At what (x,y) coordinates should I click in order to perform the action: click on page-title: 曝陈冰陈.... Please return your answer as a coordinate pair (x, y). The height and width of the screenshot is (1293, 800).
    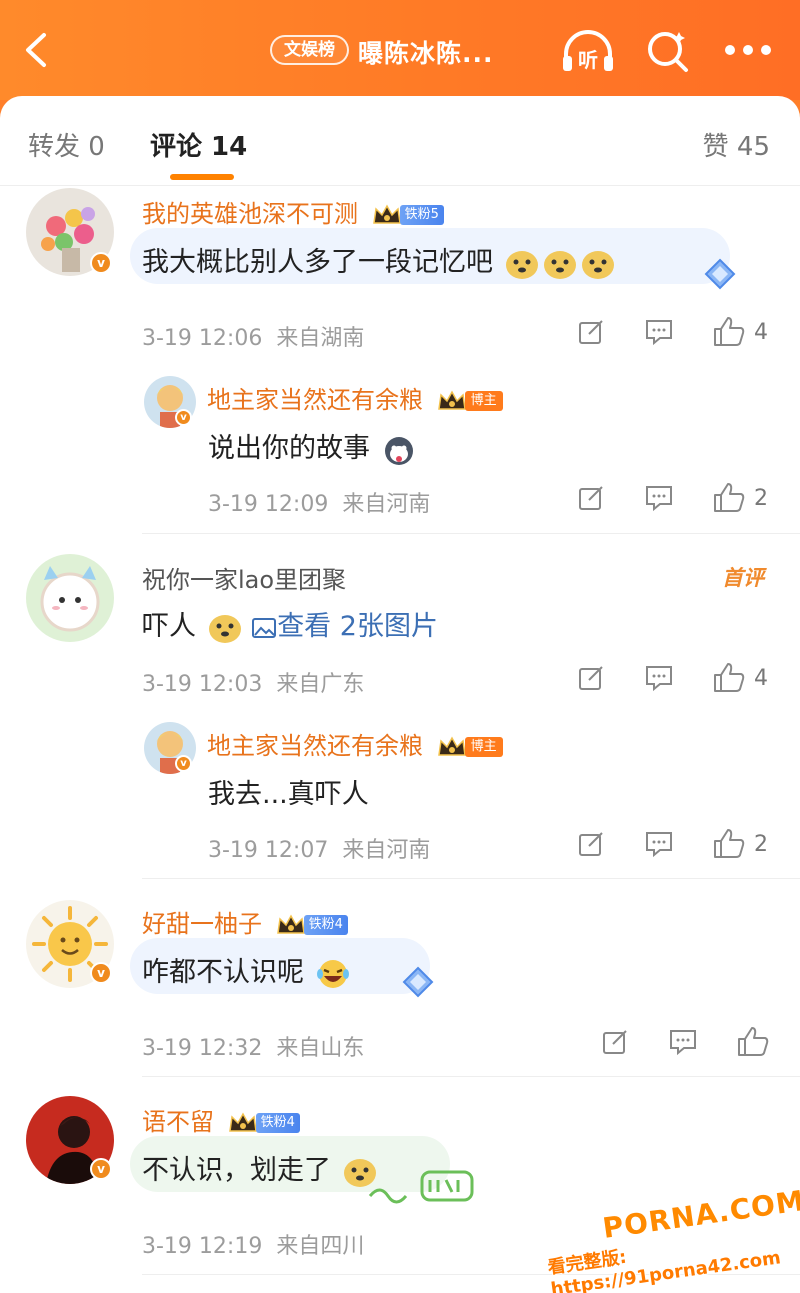
    Looking at the image, I should click on (426, 53).